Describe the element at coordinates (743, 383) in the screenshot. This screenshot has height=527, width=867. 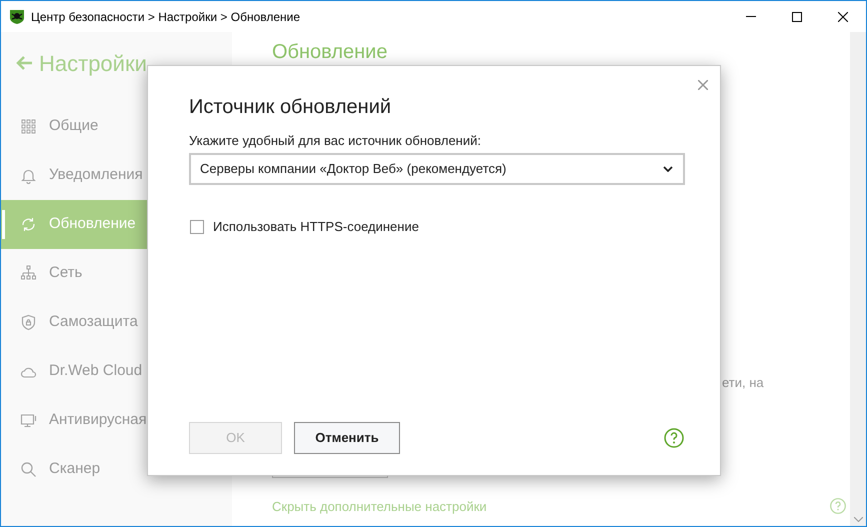
I see `description-text: ети, на` at that location.